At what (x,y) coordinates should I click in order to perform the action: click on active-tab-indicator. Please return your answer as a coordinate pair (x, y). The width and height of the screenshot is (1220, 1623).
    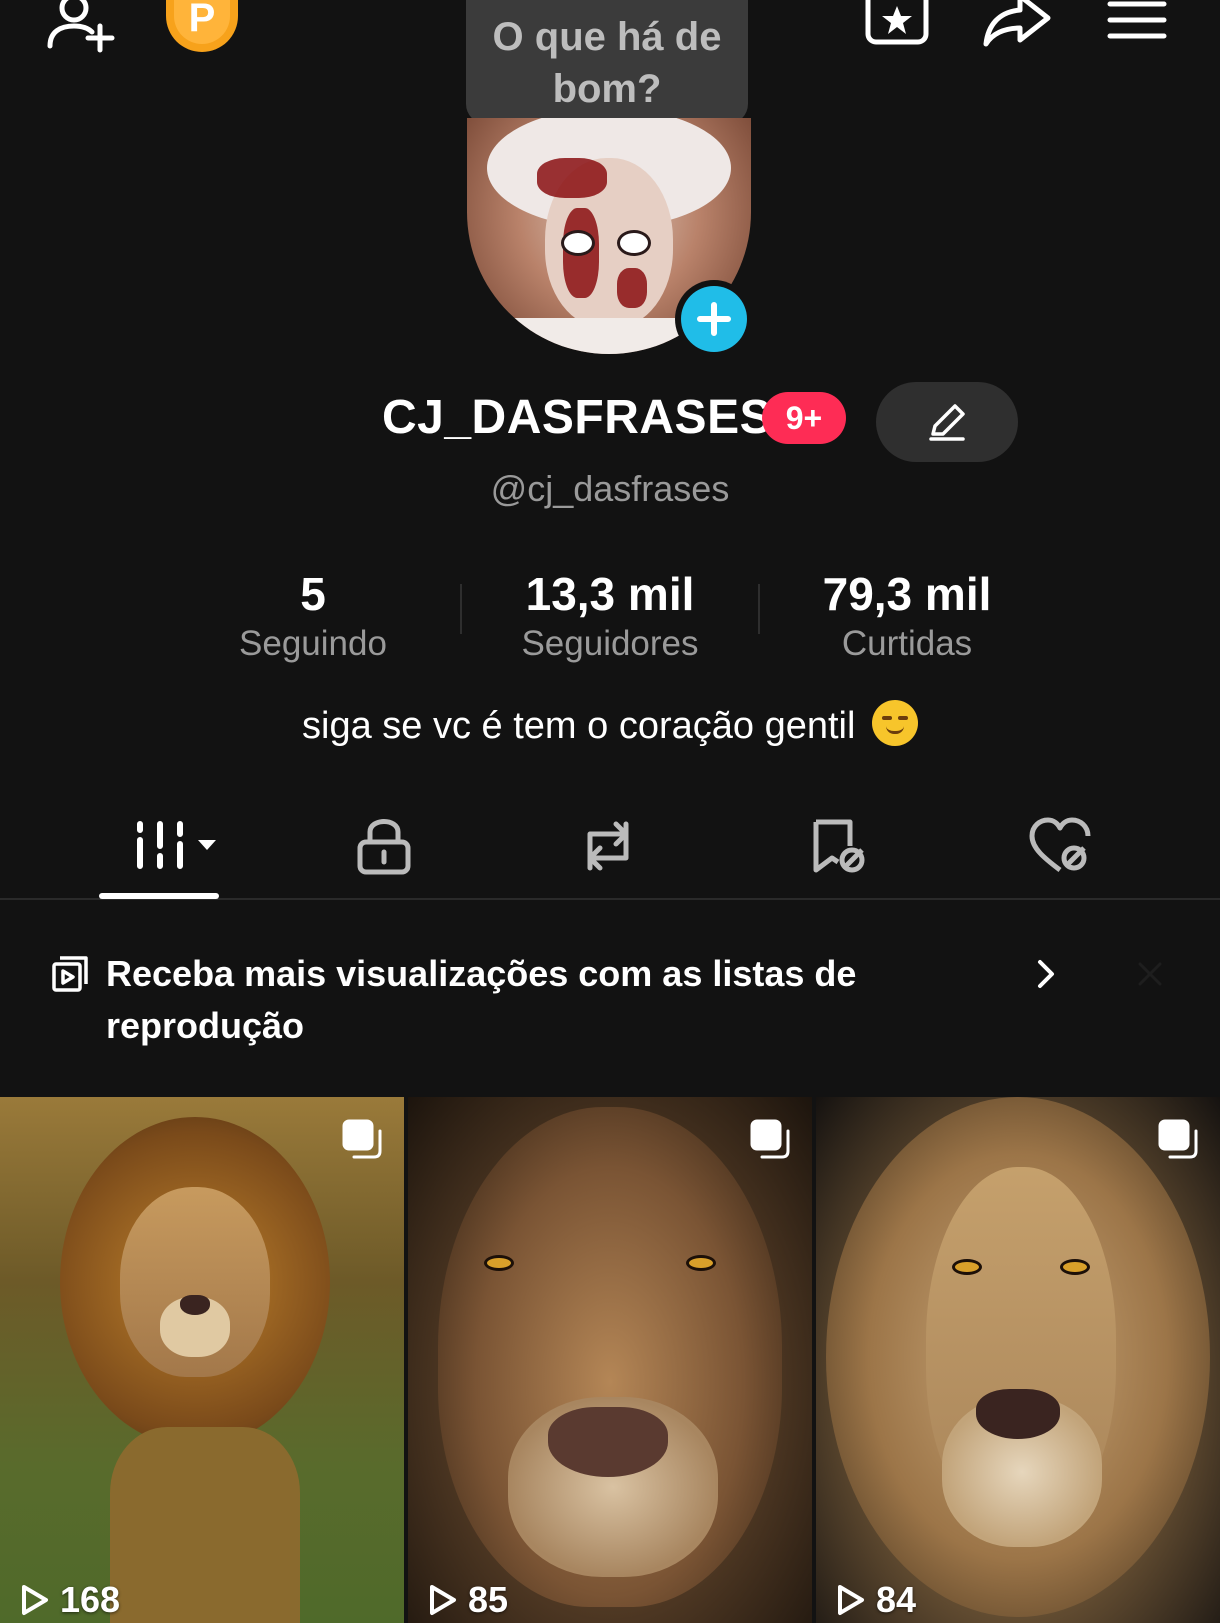
    Looking at the image, I should click on (159, 896).